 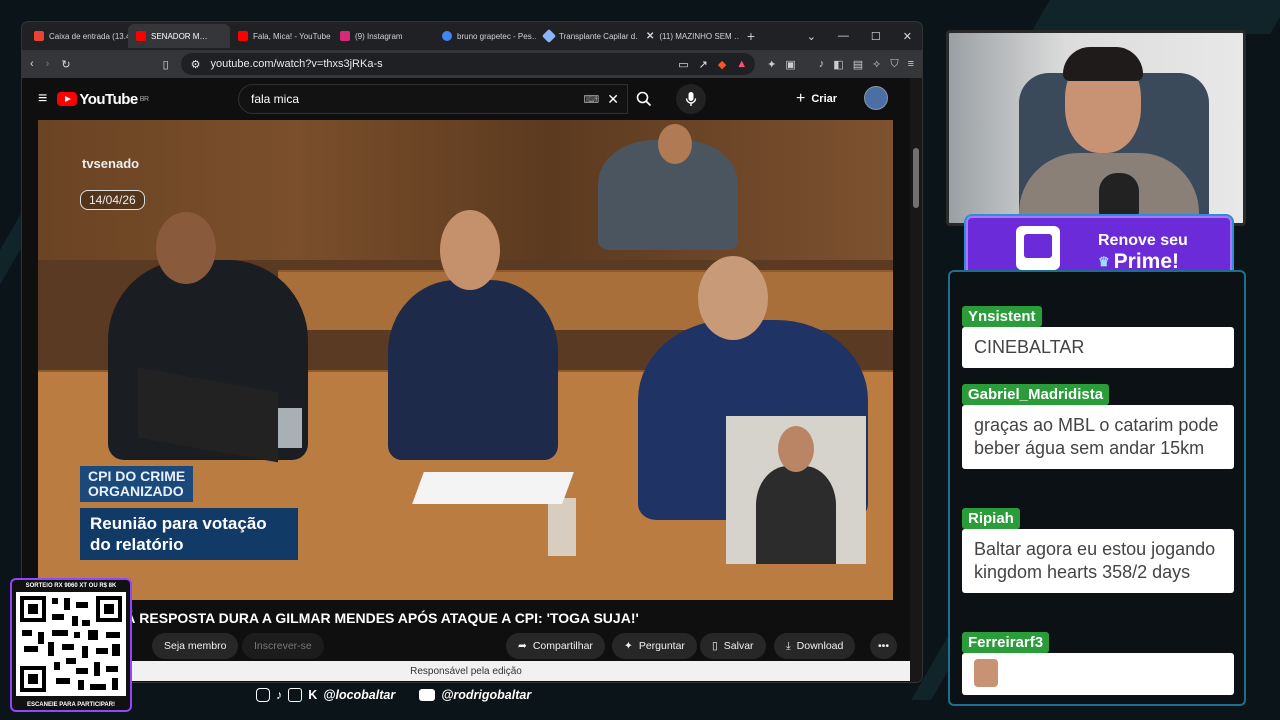 I want to click on status-text: Responsável pela edição, so click(x=466, y=671).